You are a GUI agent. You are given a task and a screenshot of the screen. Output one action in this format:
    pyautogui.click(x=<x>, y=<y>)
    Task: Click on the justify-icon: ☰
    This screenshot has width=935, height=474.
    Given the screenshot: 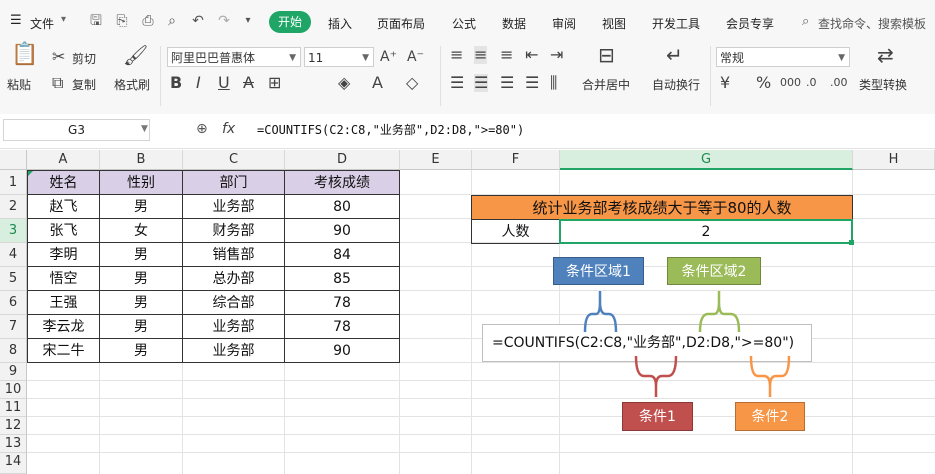 What is the action you would take?
    pyautogui.click(x=532, y=83)
    